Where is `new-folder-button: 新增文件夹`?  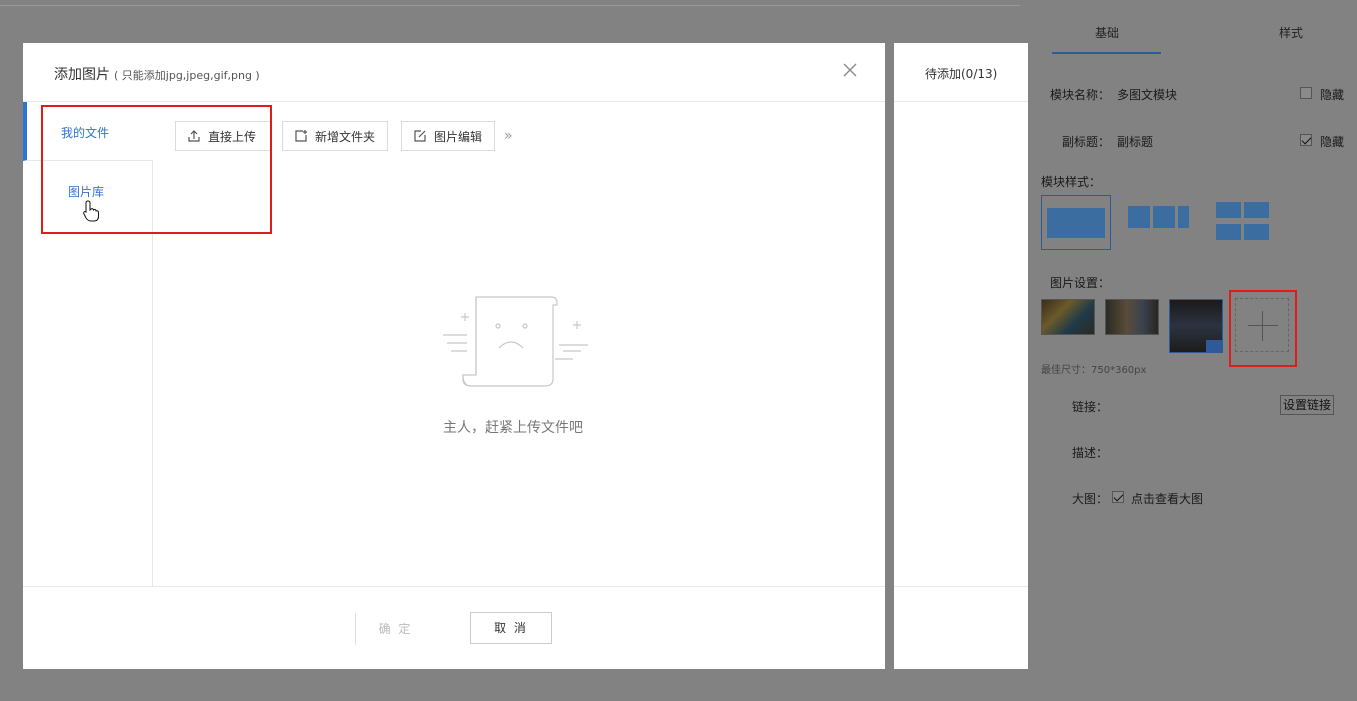
new-folder-button: 新增文件夹 is located at coordinates (335, 136).